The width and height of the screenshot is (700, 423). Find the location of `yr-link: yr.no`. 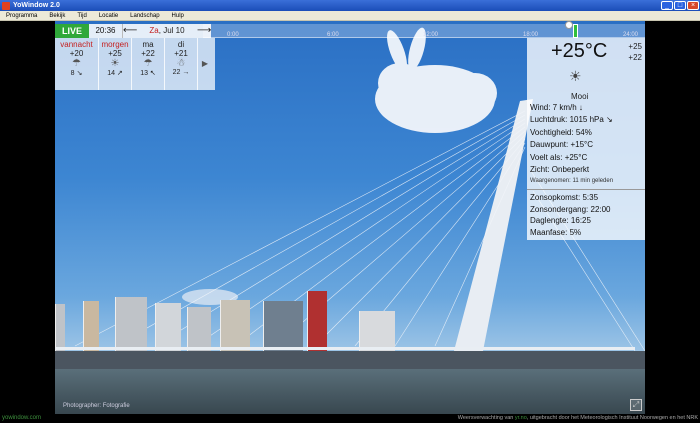

yr-link: yr.no is located at coordinates (521, 418).